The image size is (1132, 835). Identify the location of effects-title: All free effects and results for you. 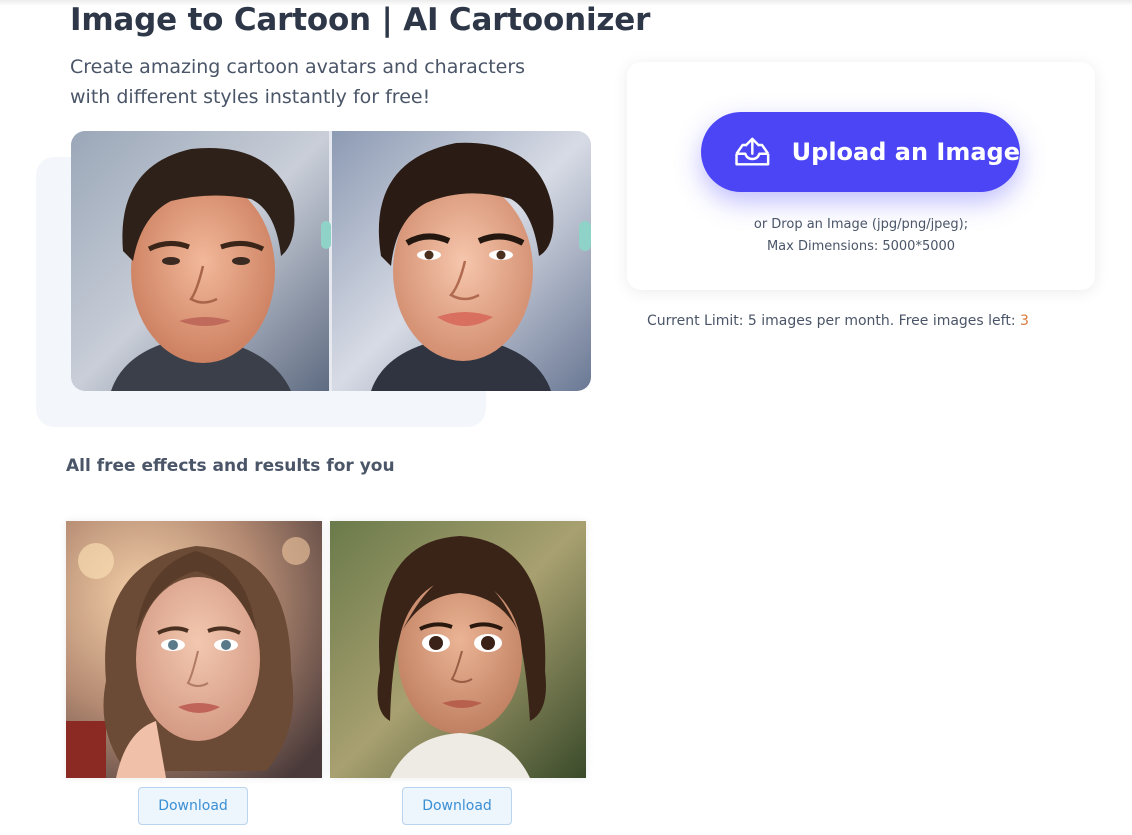
(230, 466).